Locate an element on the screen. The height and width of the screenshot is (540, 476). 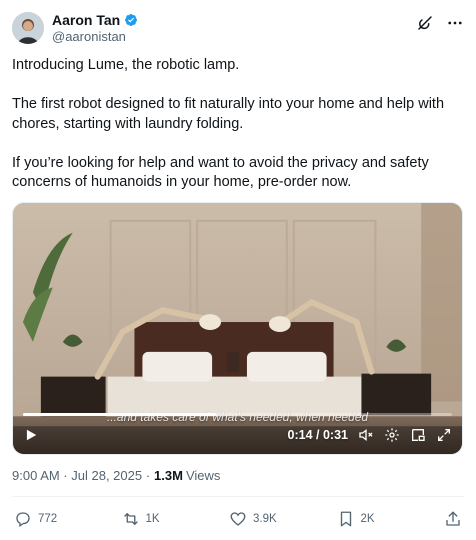
video-progress-fill is located at coordinates (120, 414).